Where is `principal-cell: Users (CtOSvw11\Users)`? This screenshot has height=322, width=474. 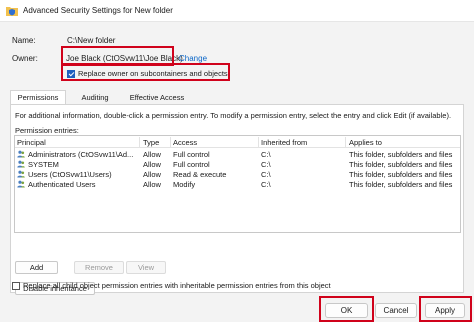 principal-cell: Users (CtOSvw11\Users) is located at coordinates (70, 174).